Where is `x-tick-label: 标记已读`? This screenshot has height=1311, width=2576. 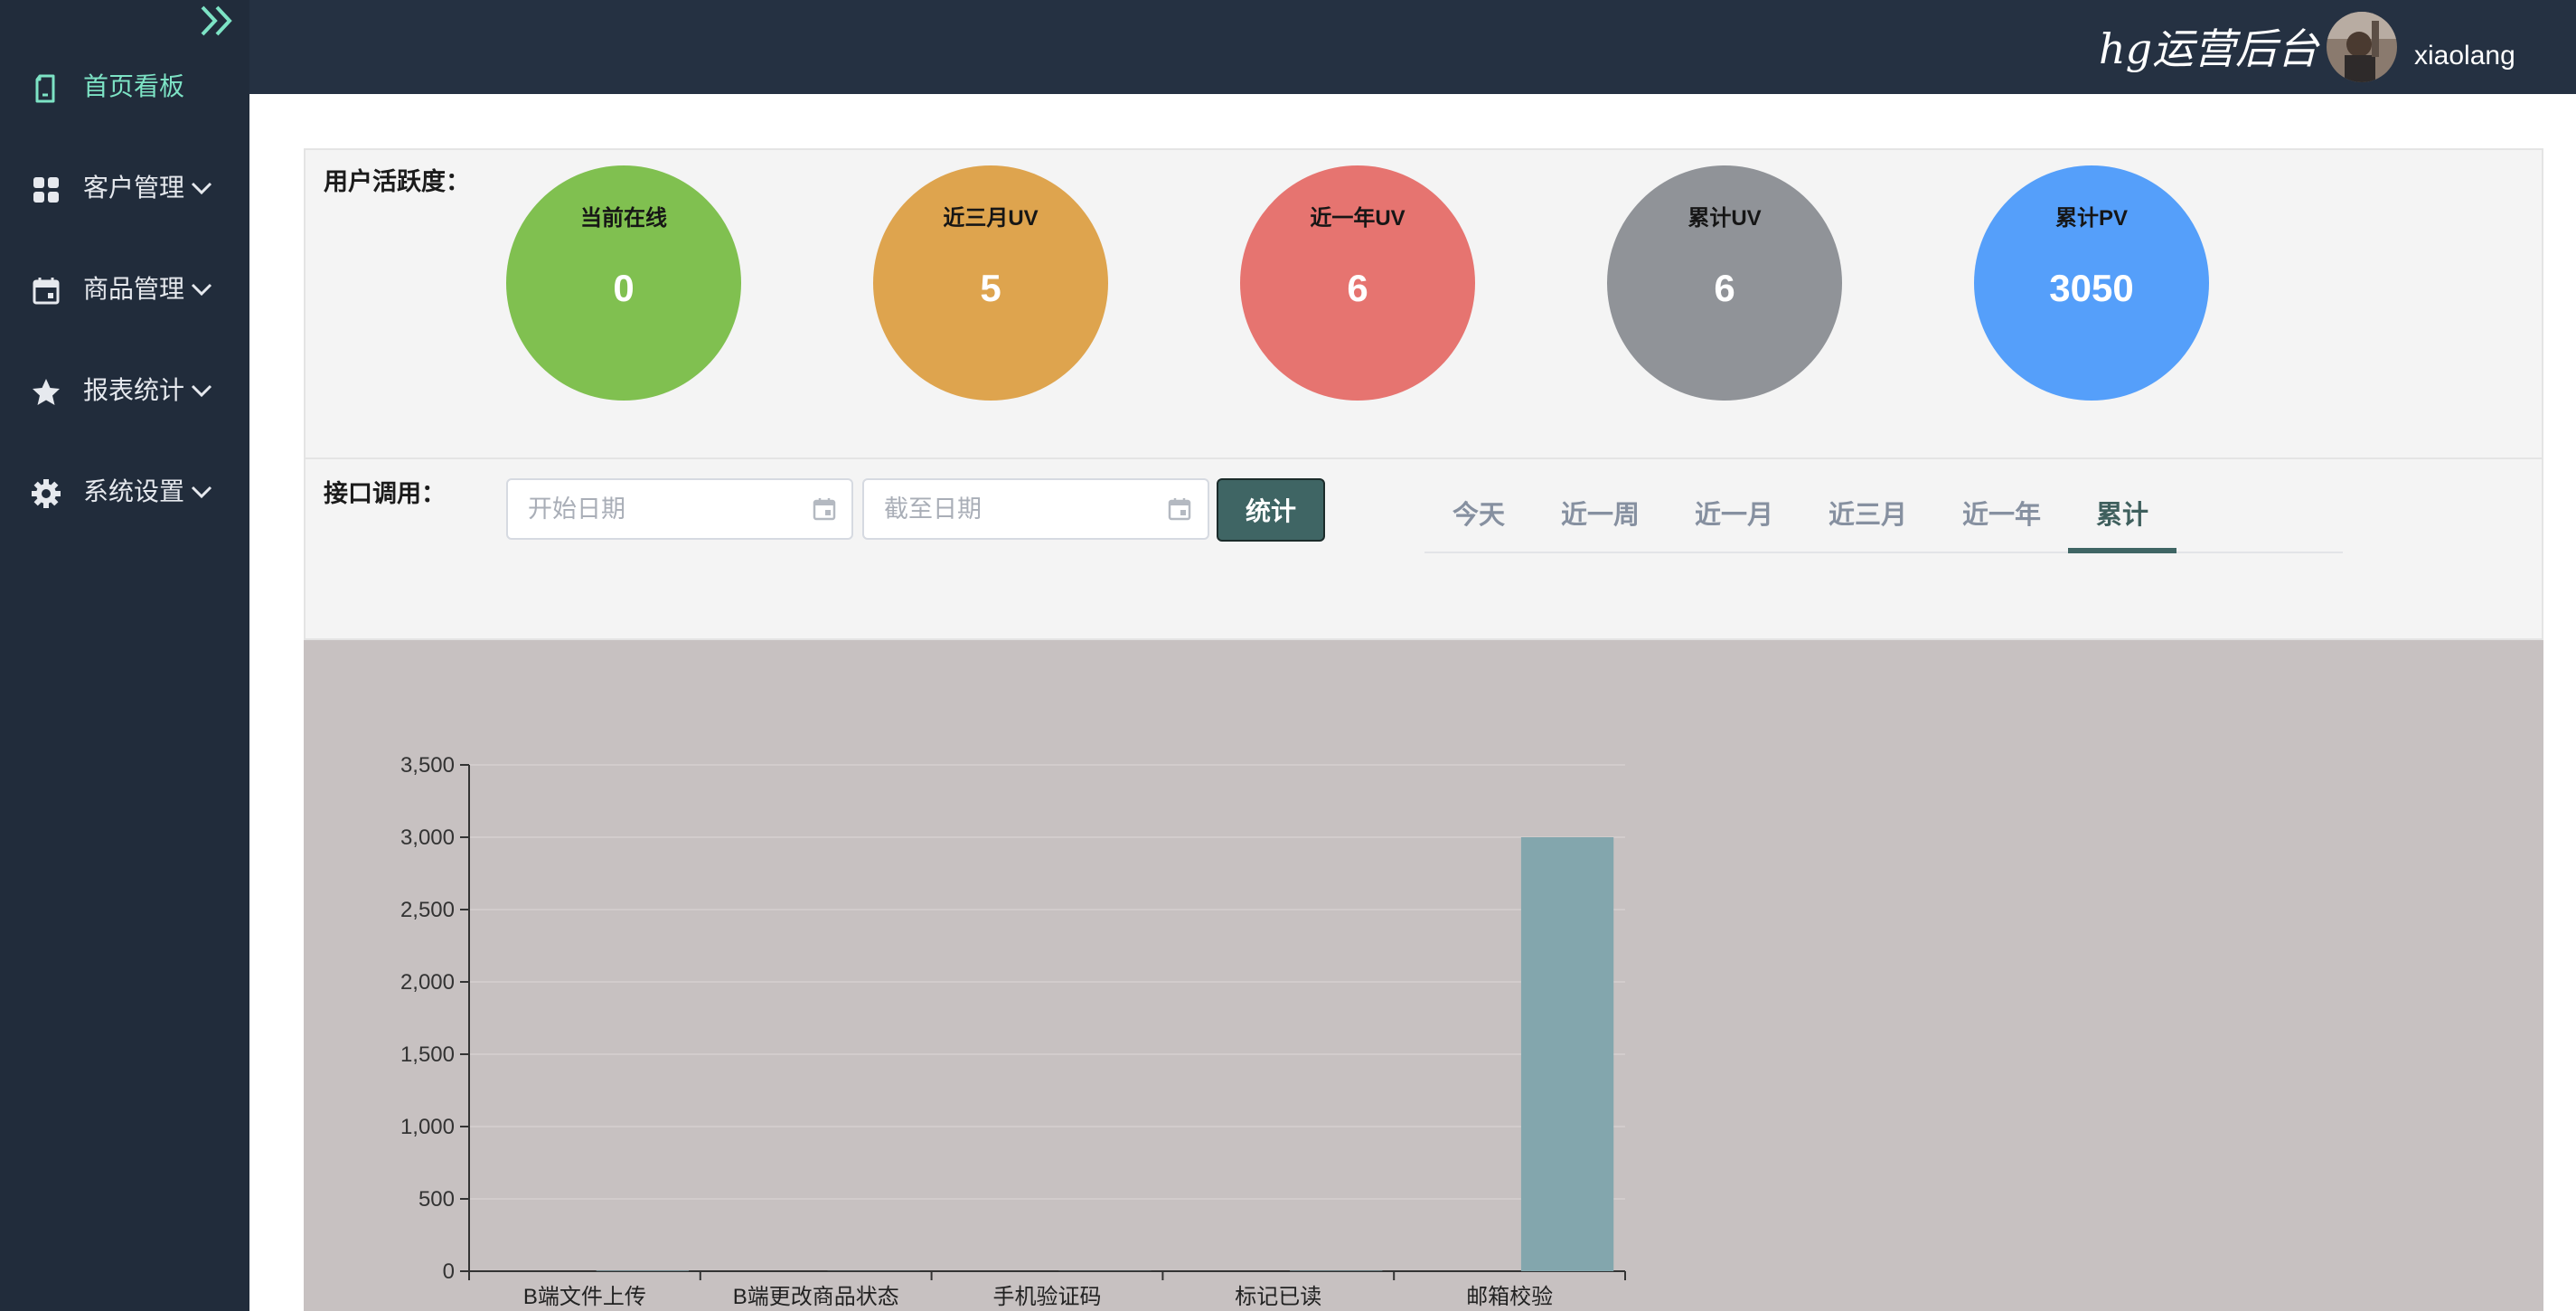 x-tick-label: 标记已读 is located at coordinates (1278, 1297).